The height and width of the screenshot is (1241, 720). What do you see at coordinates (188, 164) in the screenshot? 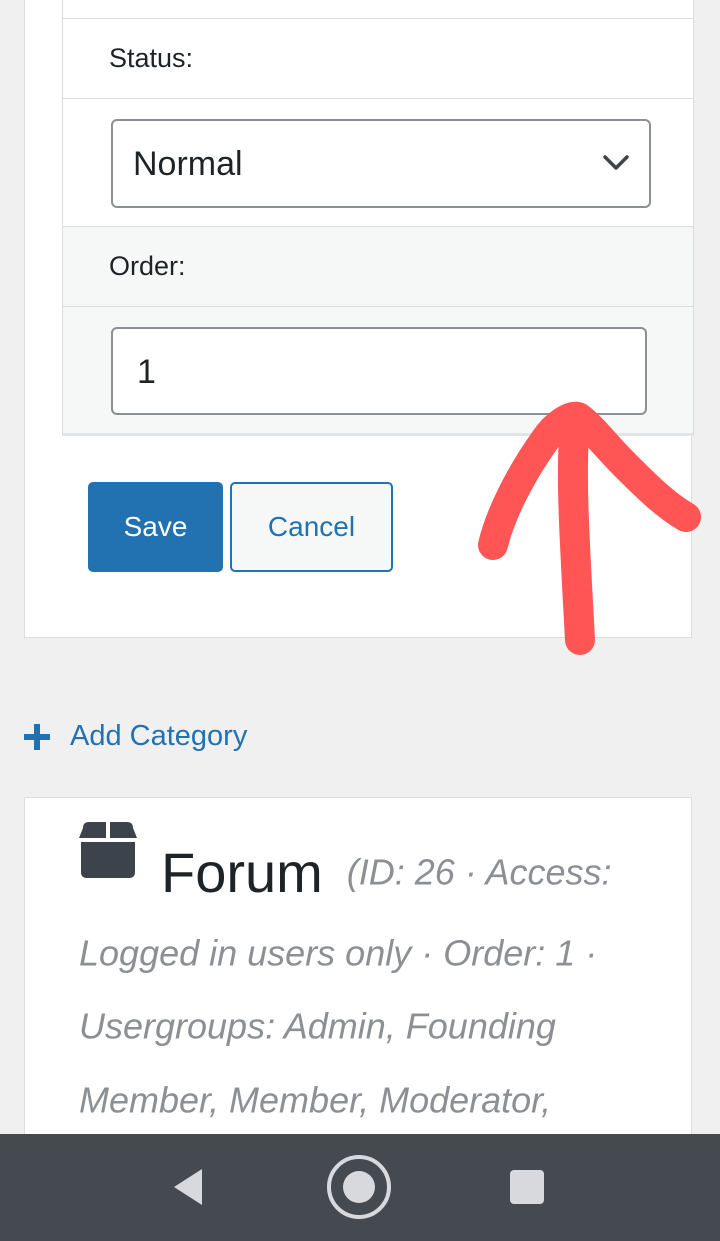
I see `status-select-value: Normal` at bounding box center [188, 164].